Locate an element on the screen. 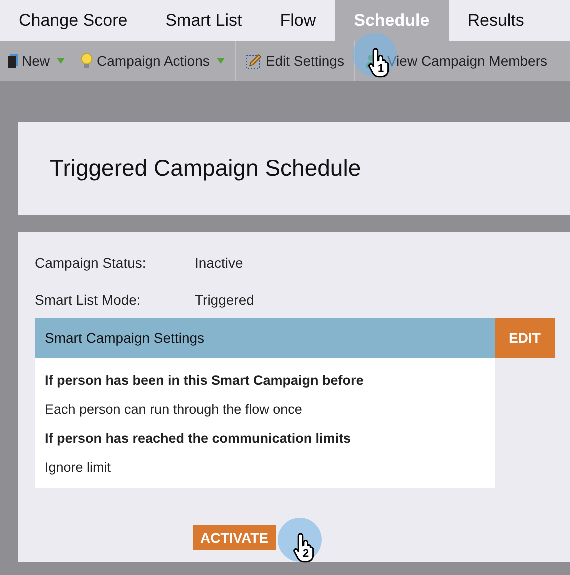 The width and height of the screenshot is (570, 575). toolbar-button: Edit Settings is located at coordinates (295, 61).